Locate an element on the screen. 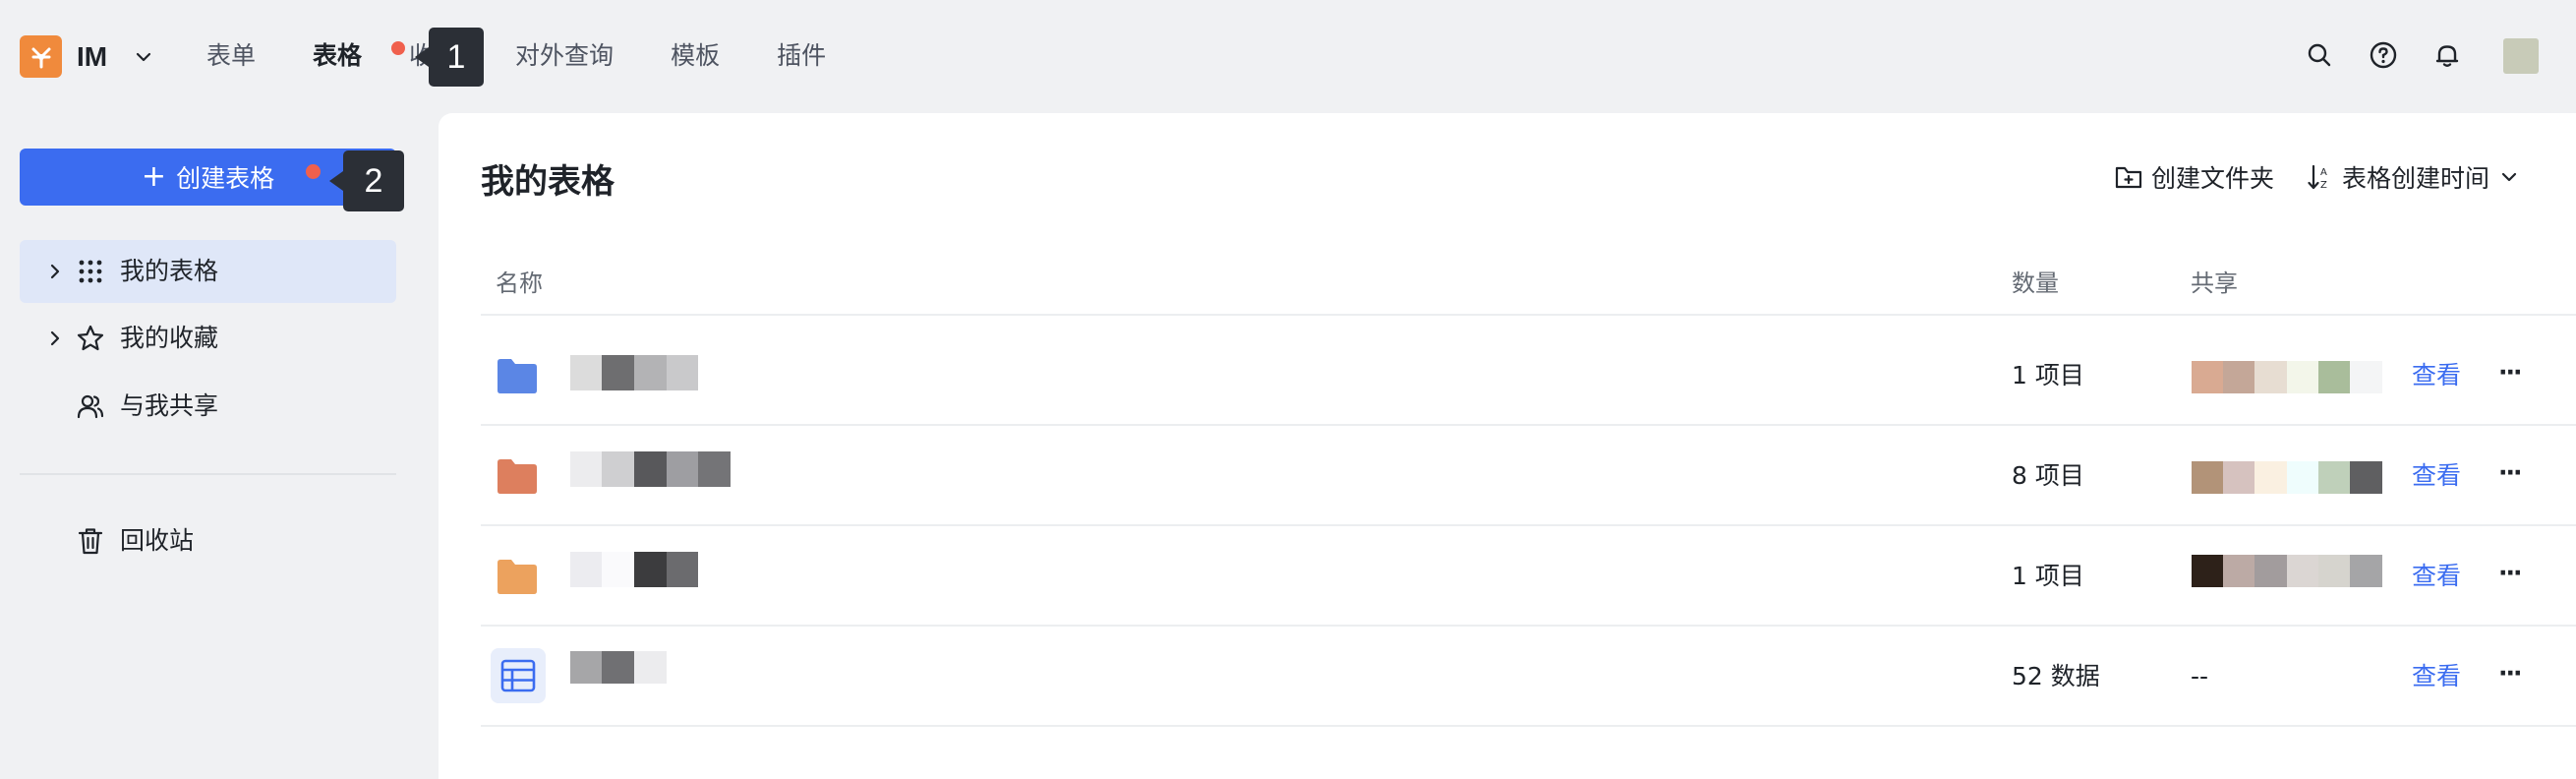  step-marker-2: 2 is located at coordinates (373, 180).